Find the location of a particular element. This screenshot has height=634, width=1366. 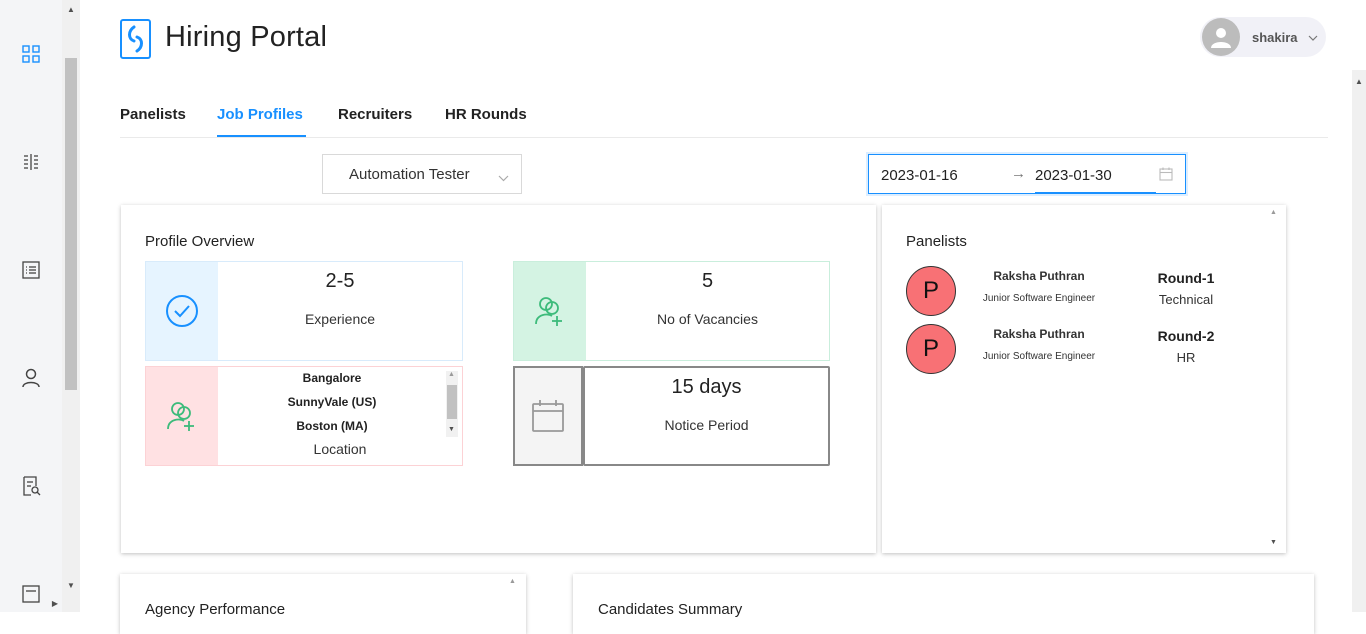

location-scroll-thumb is located at coordinates (452, 402).